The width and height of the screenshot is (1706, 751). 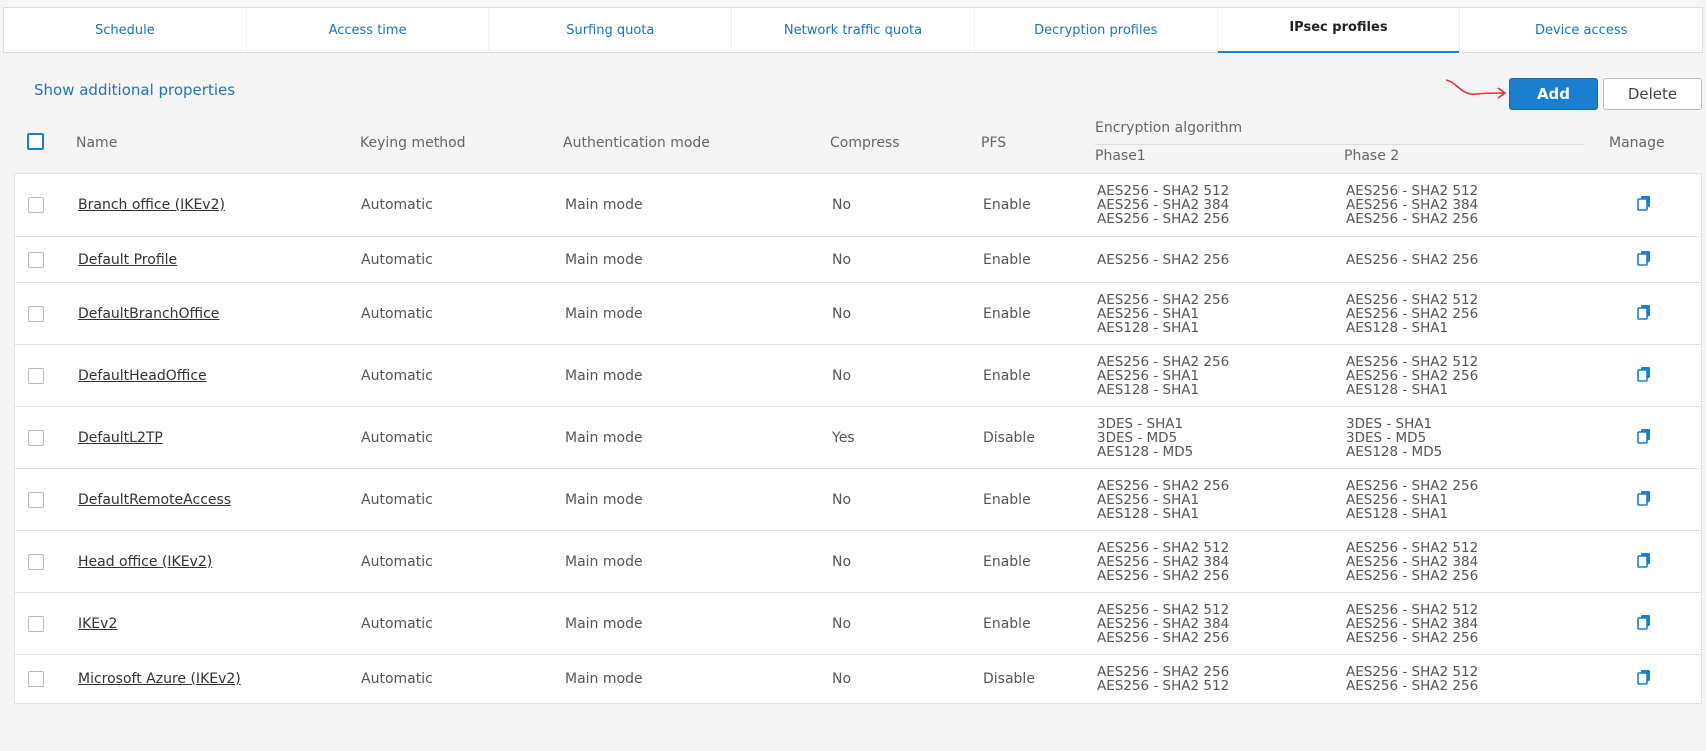 I want to click on tab-ipsec-profiles: IPsec profiles, so click(x=1339, y=30).